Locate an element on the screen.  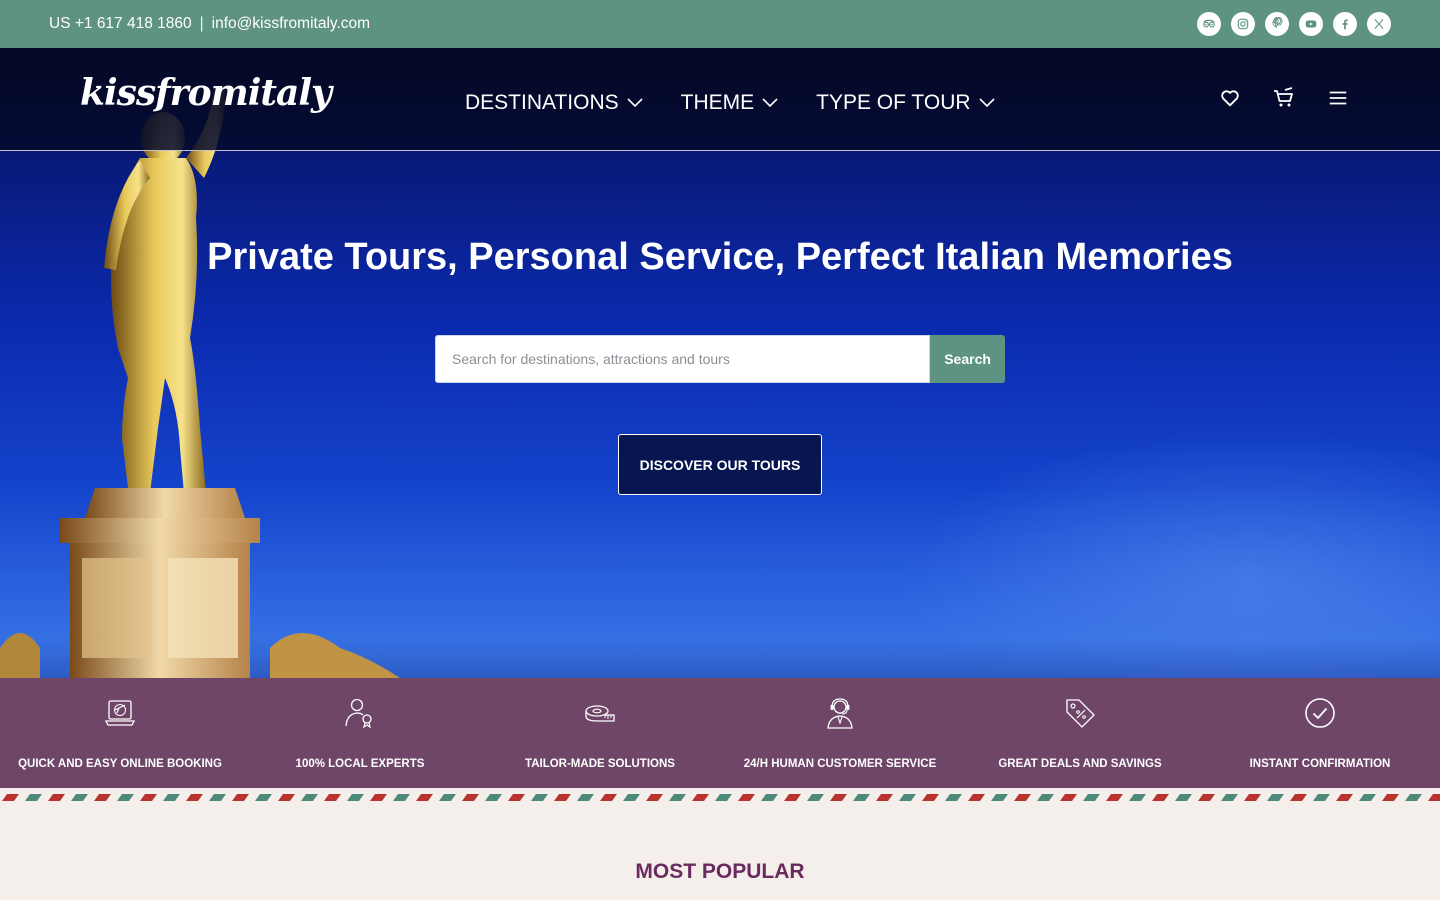
social-links is located at coordinates (1294, 24).